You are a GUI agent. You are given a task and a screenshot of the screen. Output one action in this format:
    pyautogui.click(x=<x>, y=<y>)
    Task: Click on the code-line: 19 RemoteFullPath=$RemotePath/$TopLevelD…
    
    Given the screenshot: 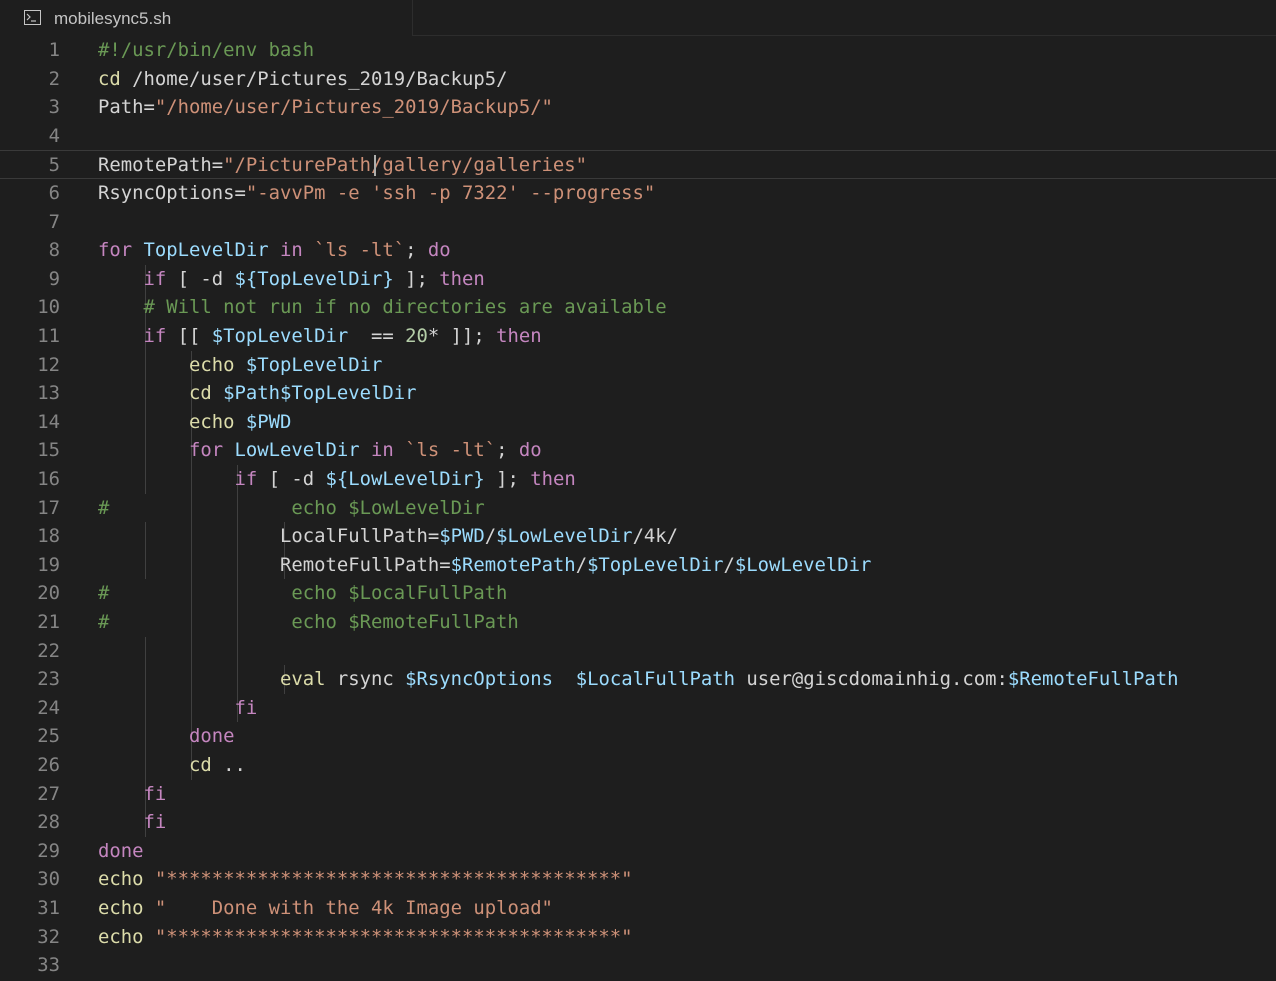 What is the action you would take?
    pyautogui.click(x=638, y=565)
    